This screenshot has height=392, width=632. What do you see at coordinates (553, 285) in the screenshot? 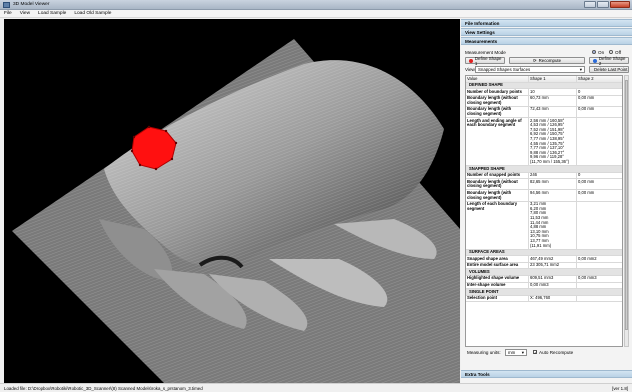
I see `shape-1-value: 0,00 mm3` at bounding box center [553, 285].